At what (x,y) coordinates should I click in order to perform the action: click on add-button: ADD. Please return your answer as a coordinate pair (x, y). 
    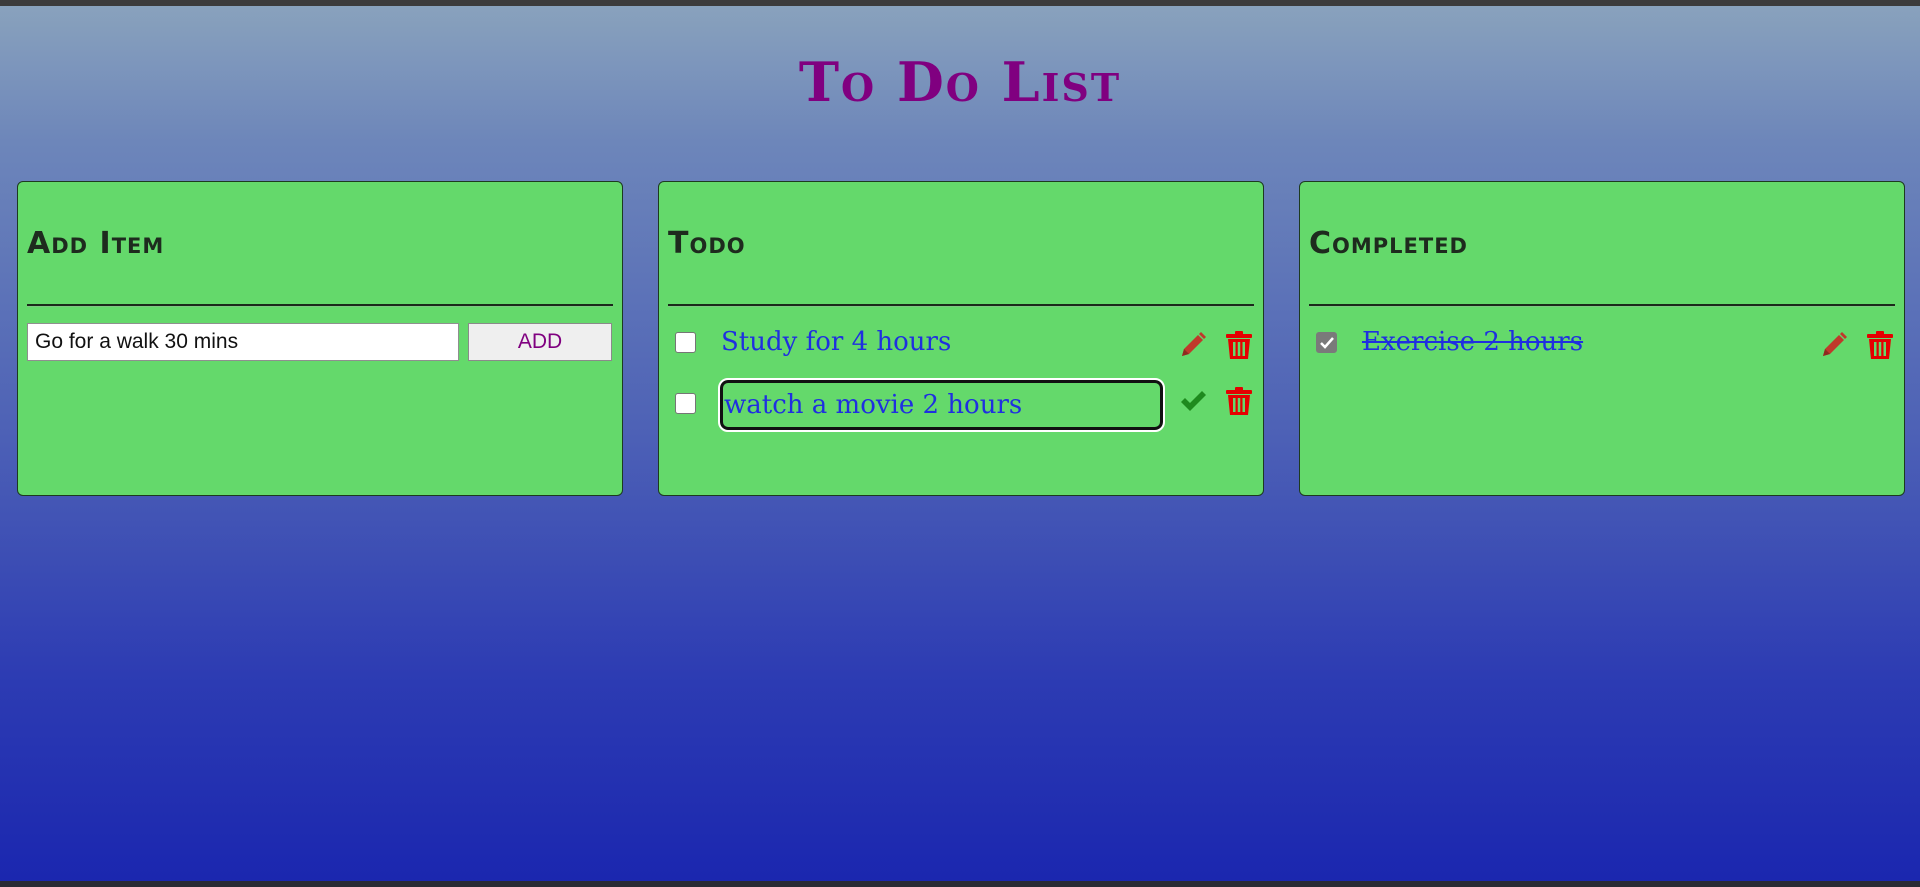
    Looking at the image, I should click on (540, 342).